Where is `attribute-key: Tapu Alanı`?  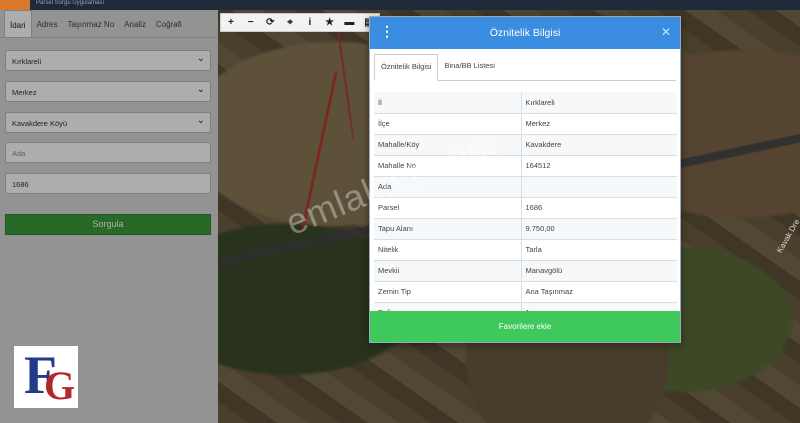
attribute-key: Tapu Alanı is located at coordinates (448, 229).